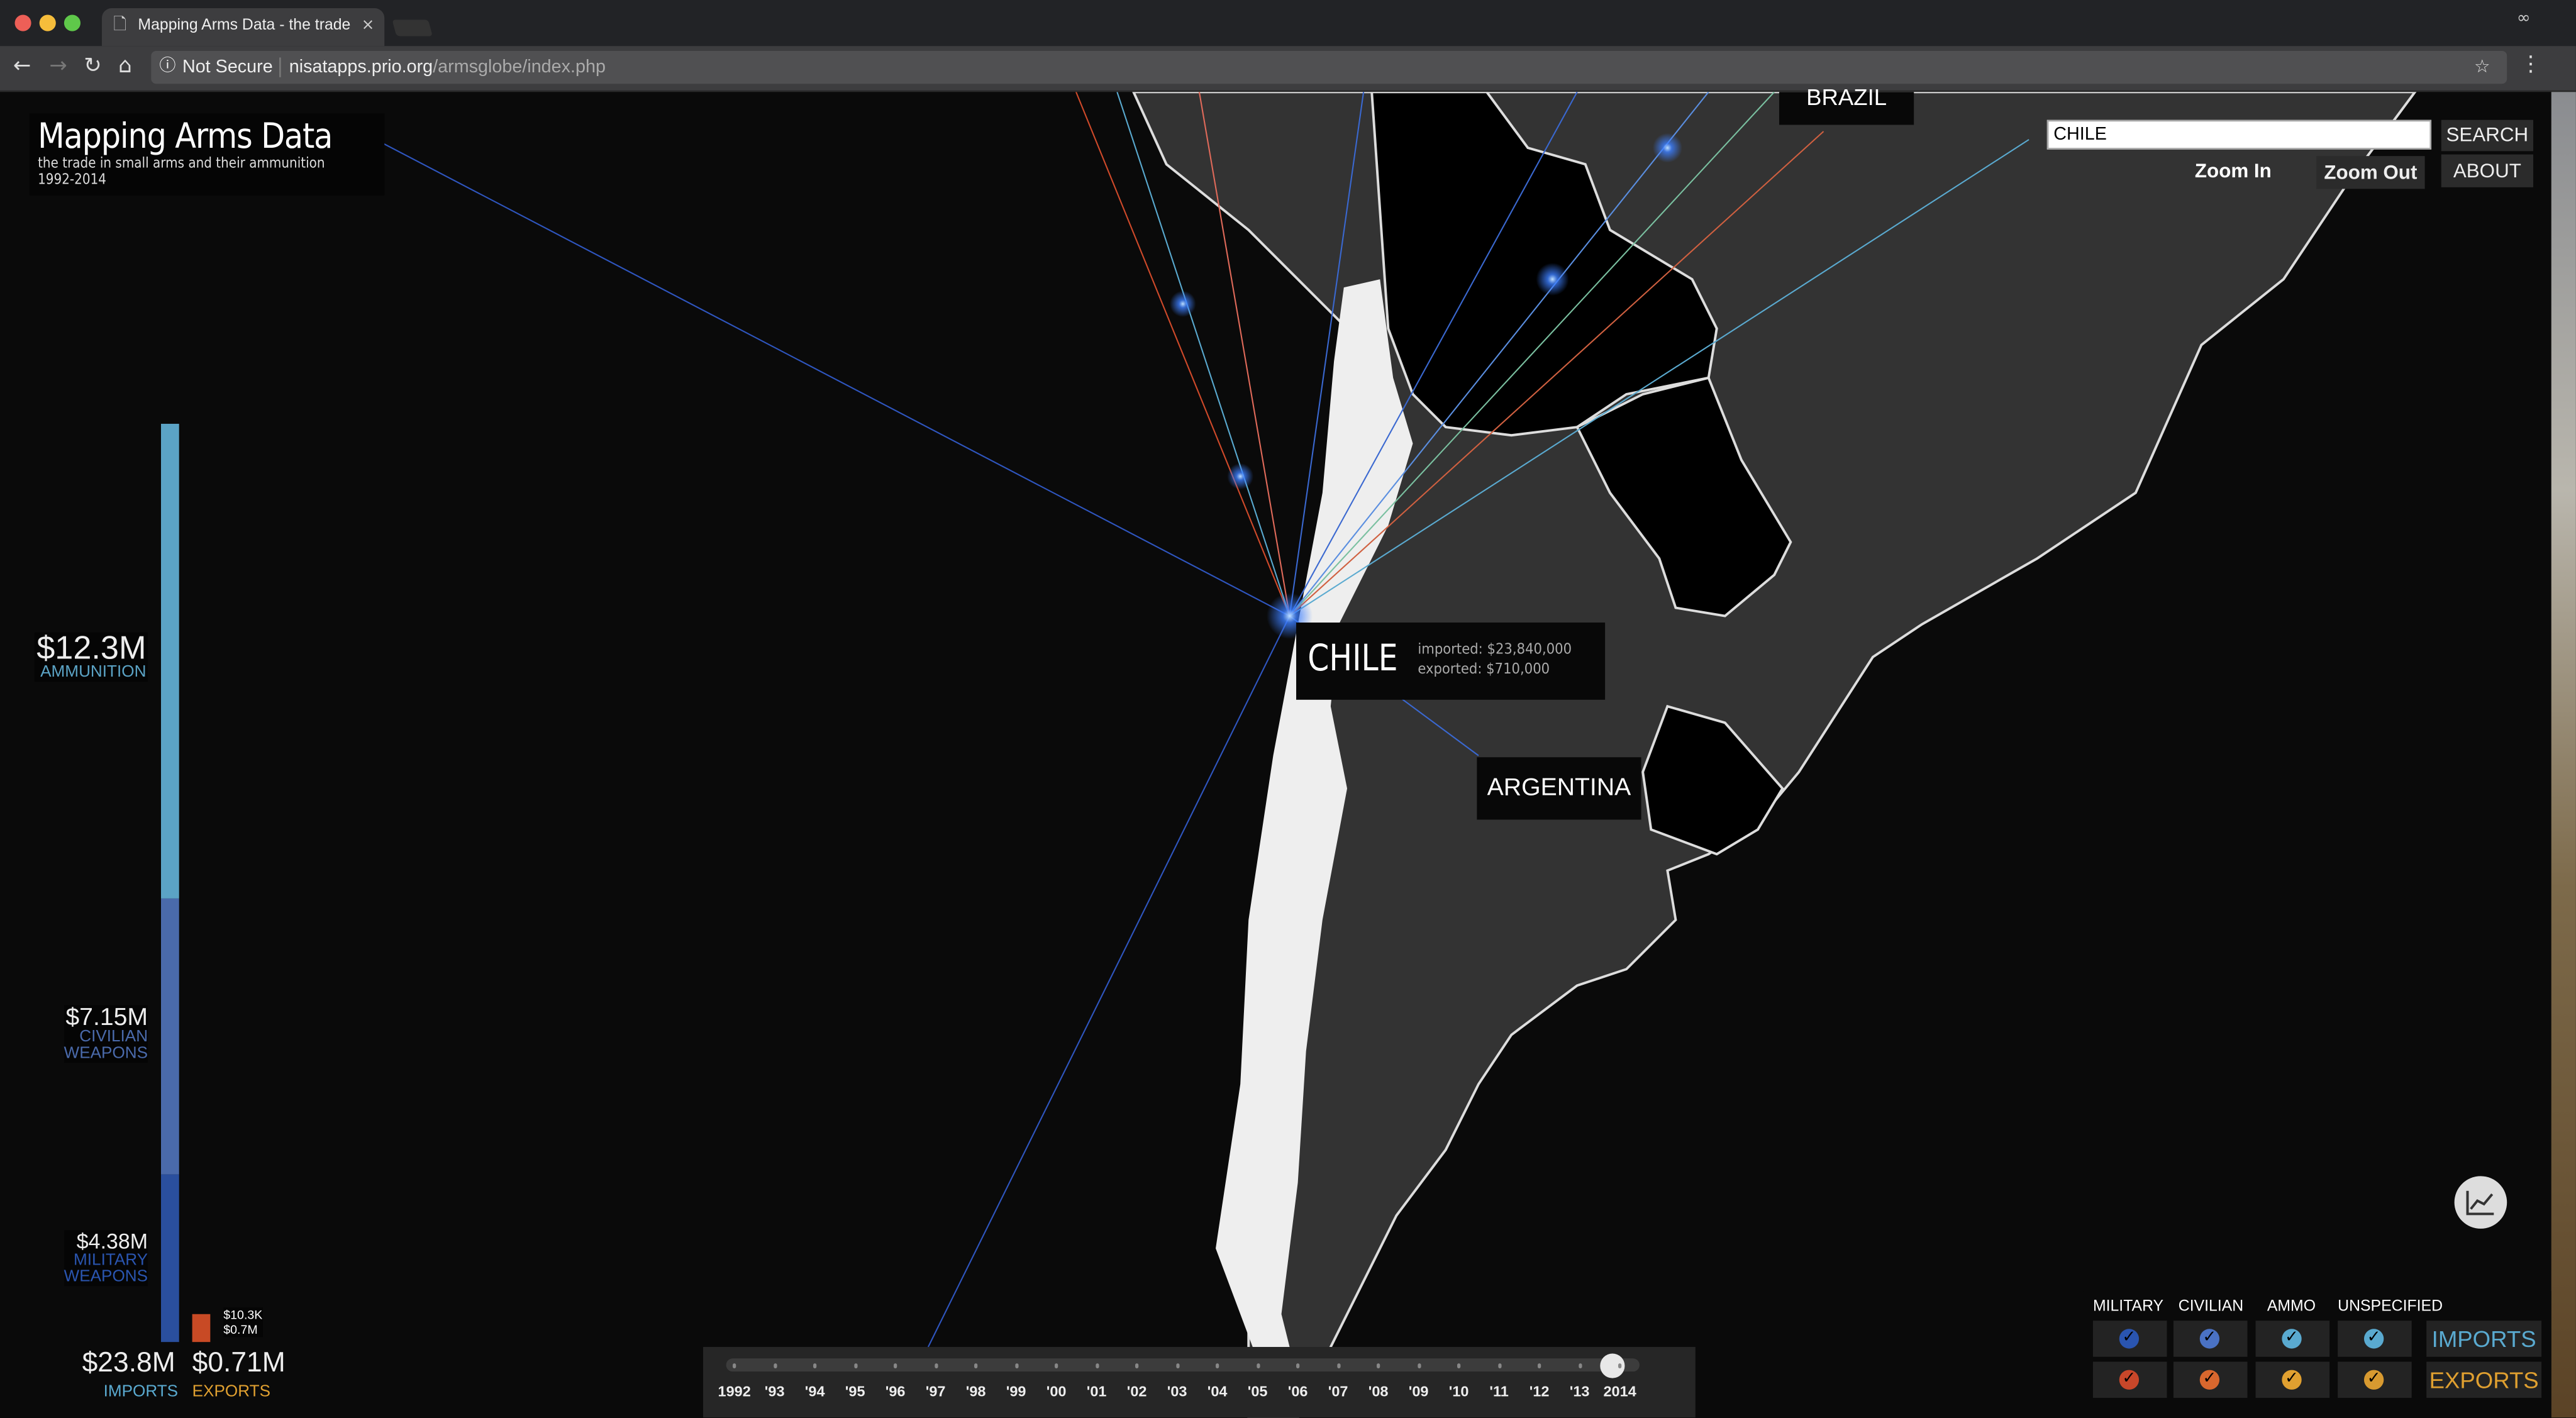 This screenshot has width=2576, height=1418. I want to click on export-civilian-checkbox: ✓, so click(2210, 1379).